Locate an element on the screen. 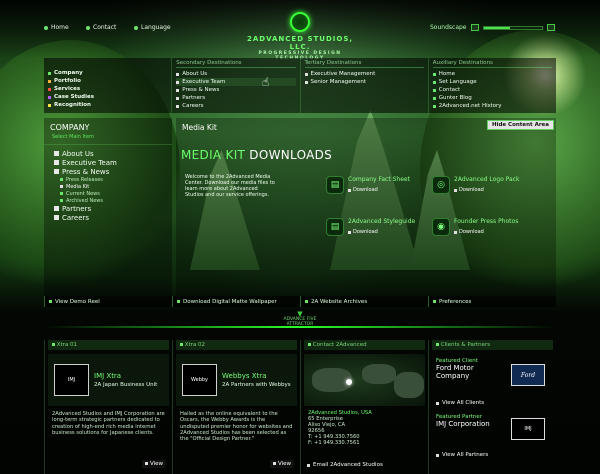 This screenshot has height=474, width=600. menu-label: Company is located at coordinates (68, 73).